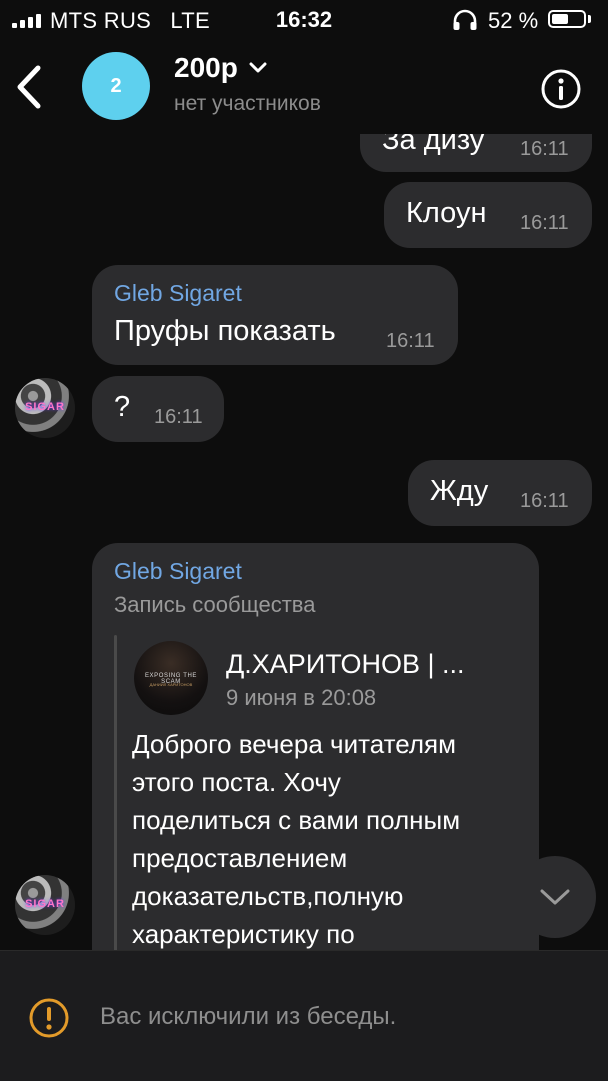  What do you see at coordinates (171, 678) in the screenshot?
I see `community-avatar: EXPOSING THE SCAM ДАНИИЛ ХАРИТОНОВ` at bounding box center [171, 678].